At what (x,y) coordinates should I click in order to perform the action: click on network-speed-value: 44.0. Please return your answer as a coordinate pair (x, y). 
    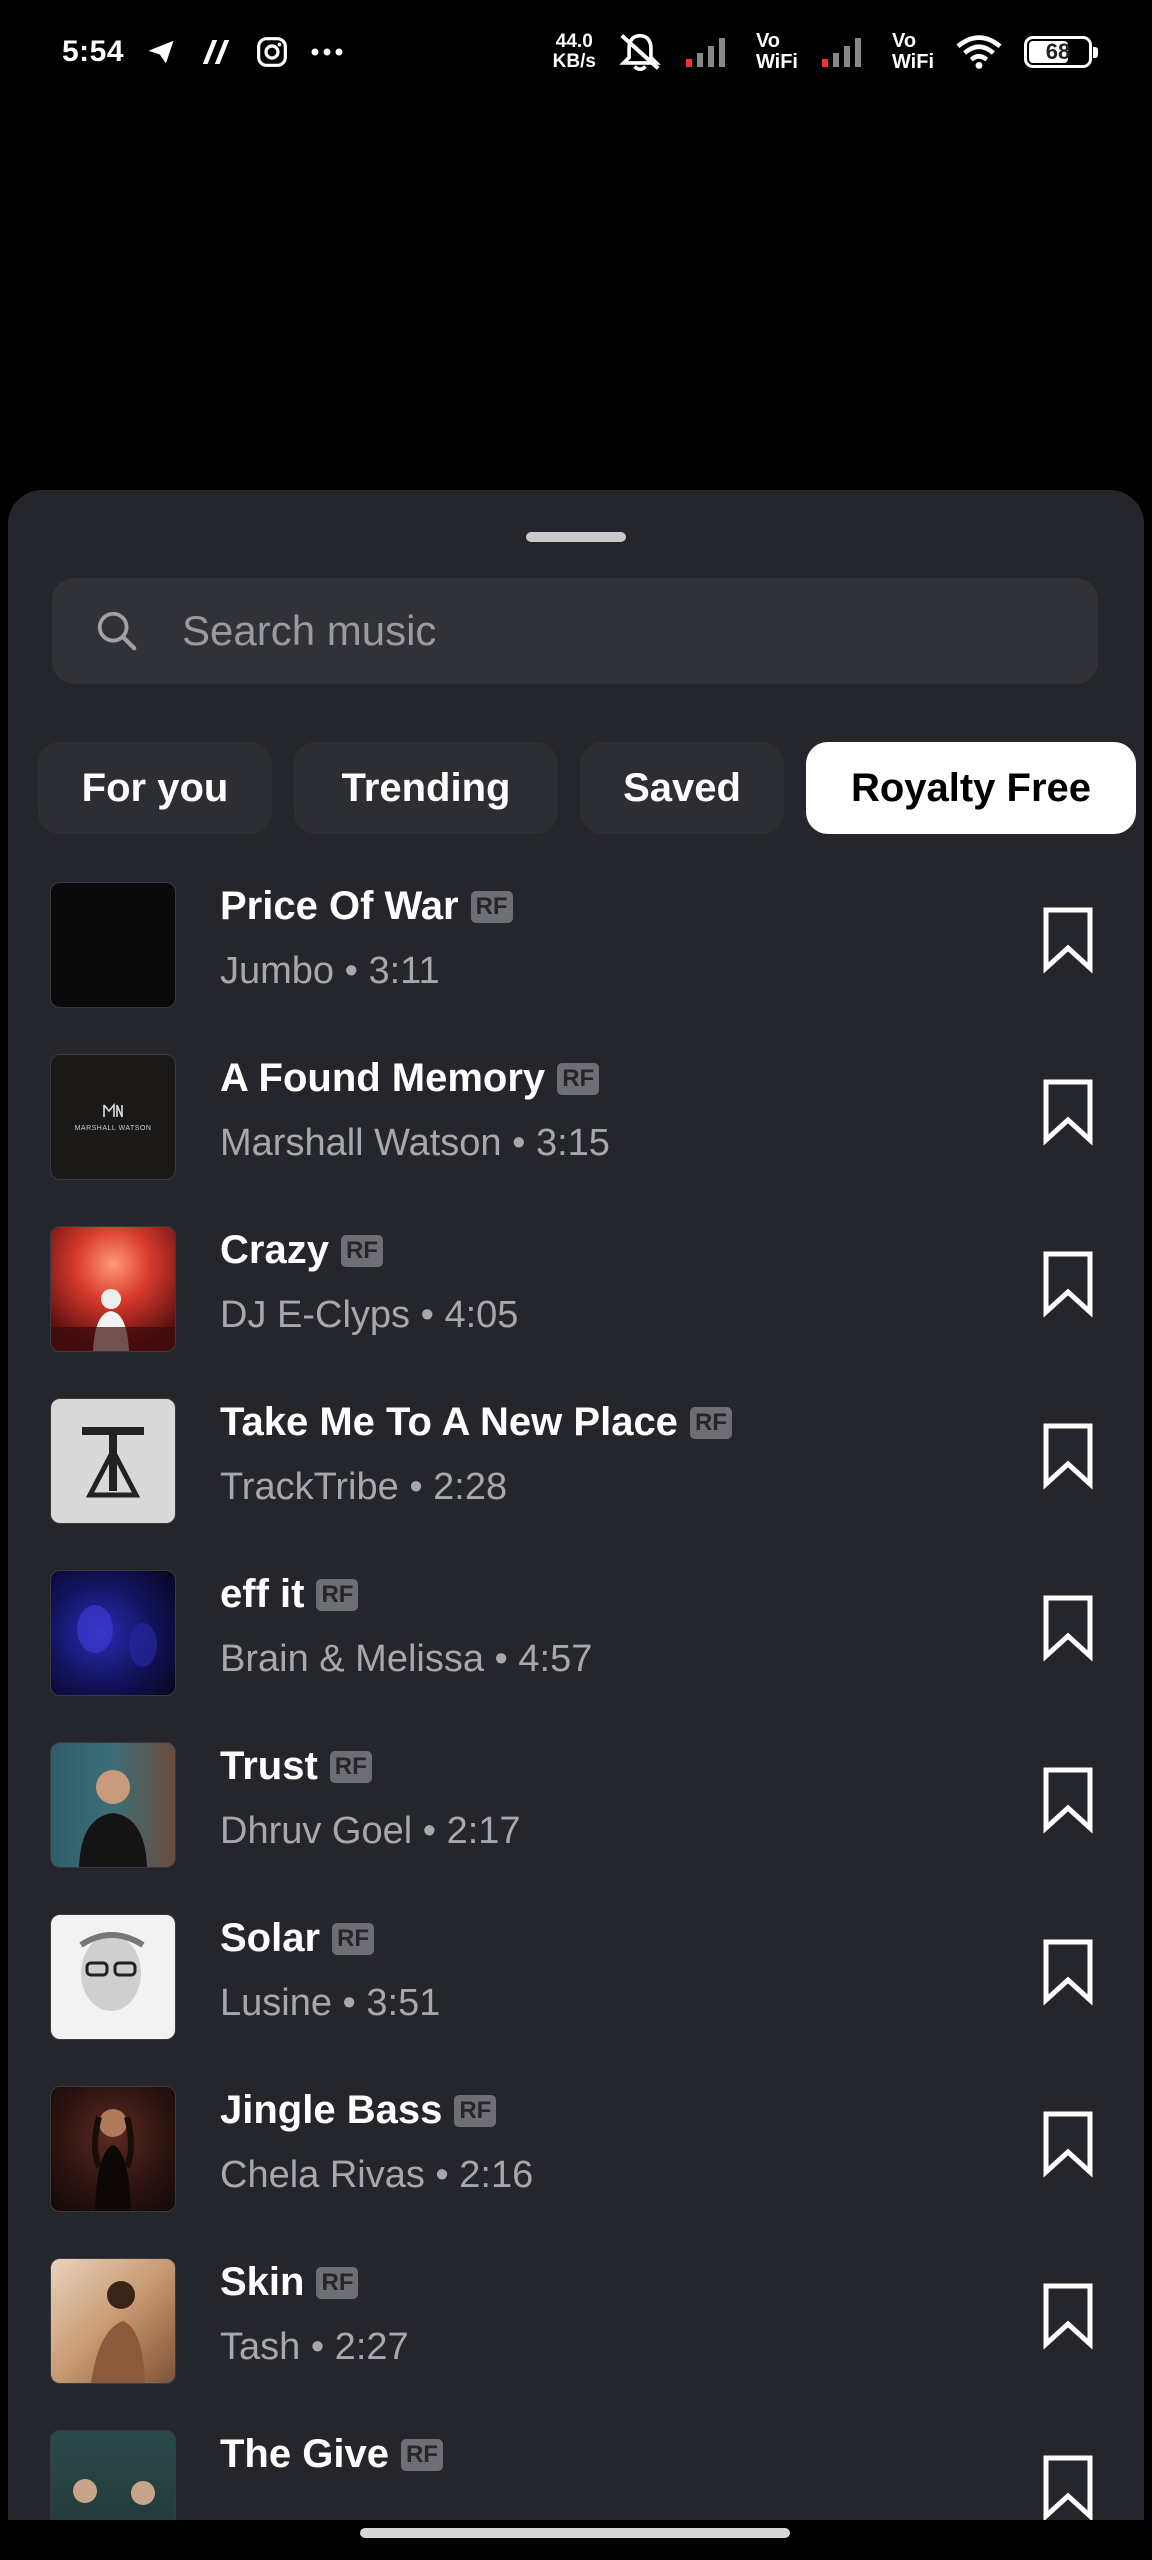
    Looking at the image, I should click on (574, 41).